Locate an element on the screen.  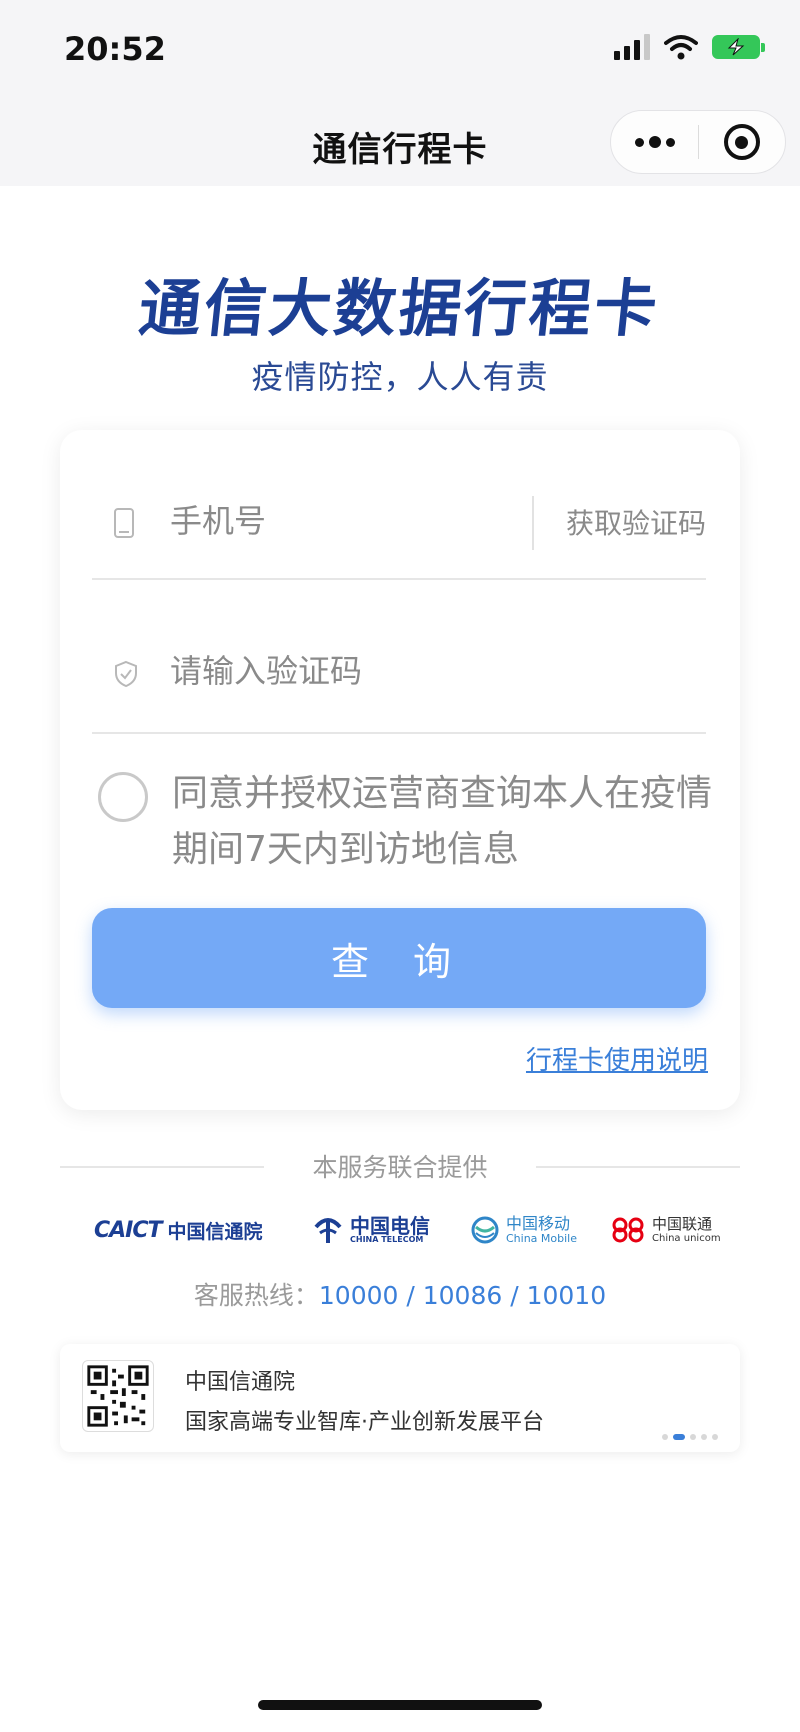
status-icons is located at coordinates (689, 47).